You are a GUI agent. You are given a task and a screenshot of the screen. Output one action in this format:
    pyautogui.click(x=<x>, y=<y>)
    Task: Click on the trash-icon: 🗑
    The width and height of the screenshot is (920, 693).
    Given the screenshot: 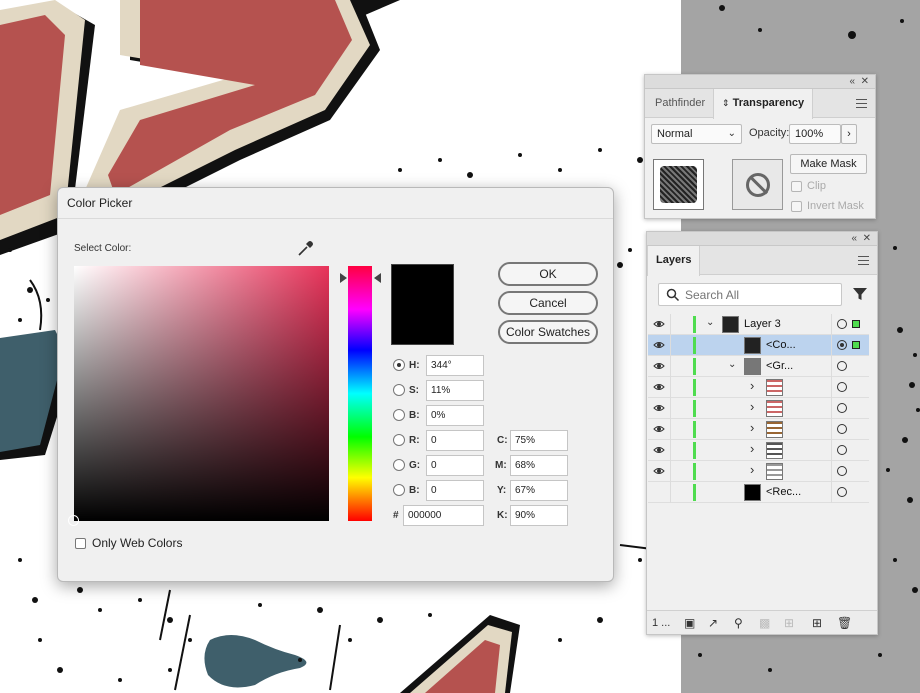 What is the action you would take?
    pyautogui.click(x=844, y=623)
    